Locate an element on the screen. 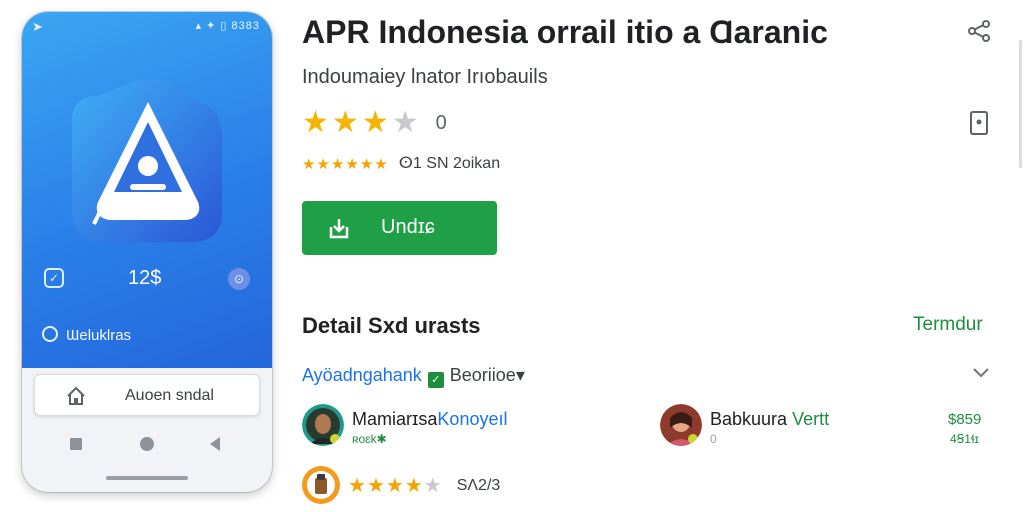 Image resolution: width=1024 pixels, height=512 pixels. phone-count: 12$ is located at coordinates (145, 278).